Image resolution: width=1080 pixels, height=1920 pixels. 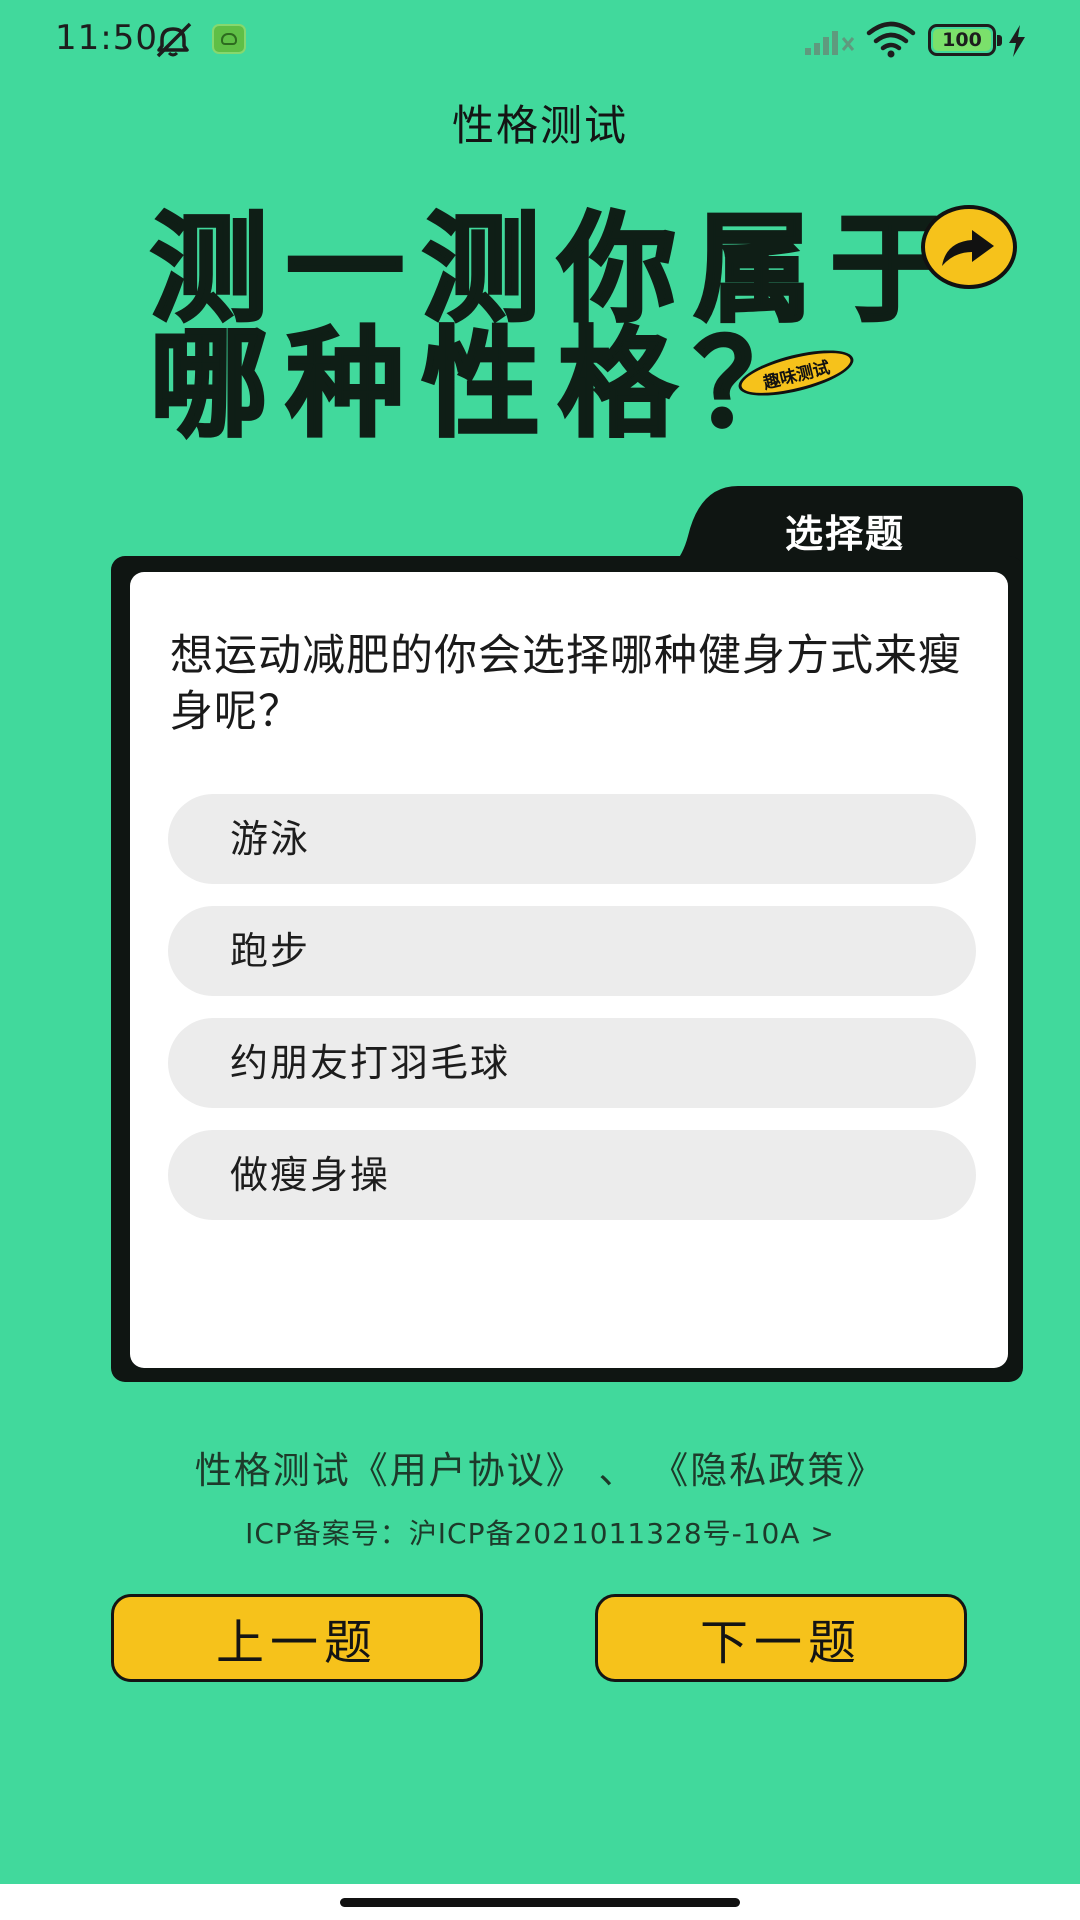 I want to click on battery-percent: 100, so click(x=962, y=40).